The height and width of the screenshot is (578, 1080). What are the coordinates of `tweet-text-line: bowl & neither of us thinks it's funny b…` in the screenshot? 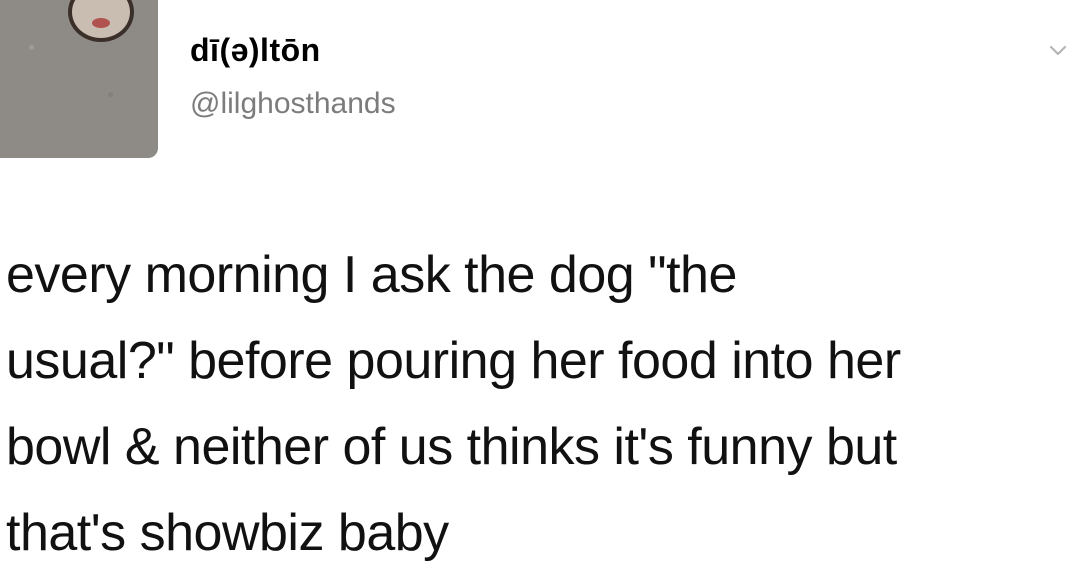 It's located at (451, 447).